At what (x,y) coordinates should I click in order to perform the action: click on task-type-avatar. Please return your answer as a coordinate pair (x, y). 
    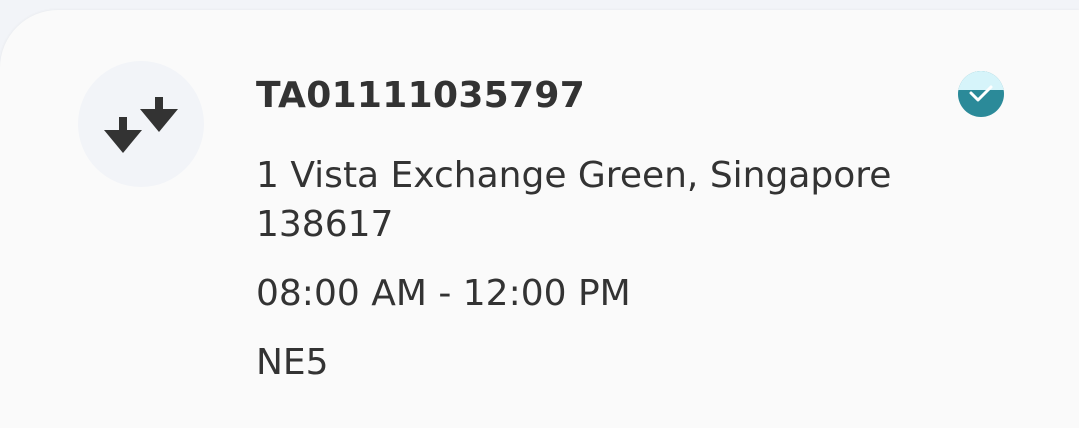
    Looking at the image, I should click on (141, 124).